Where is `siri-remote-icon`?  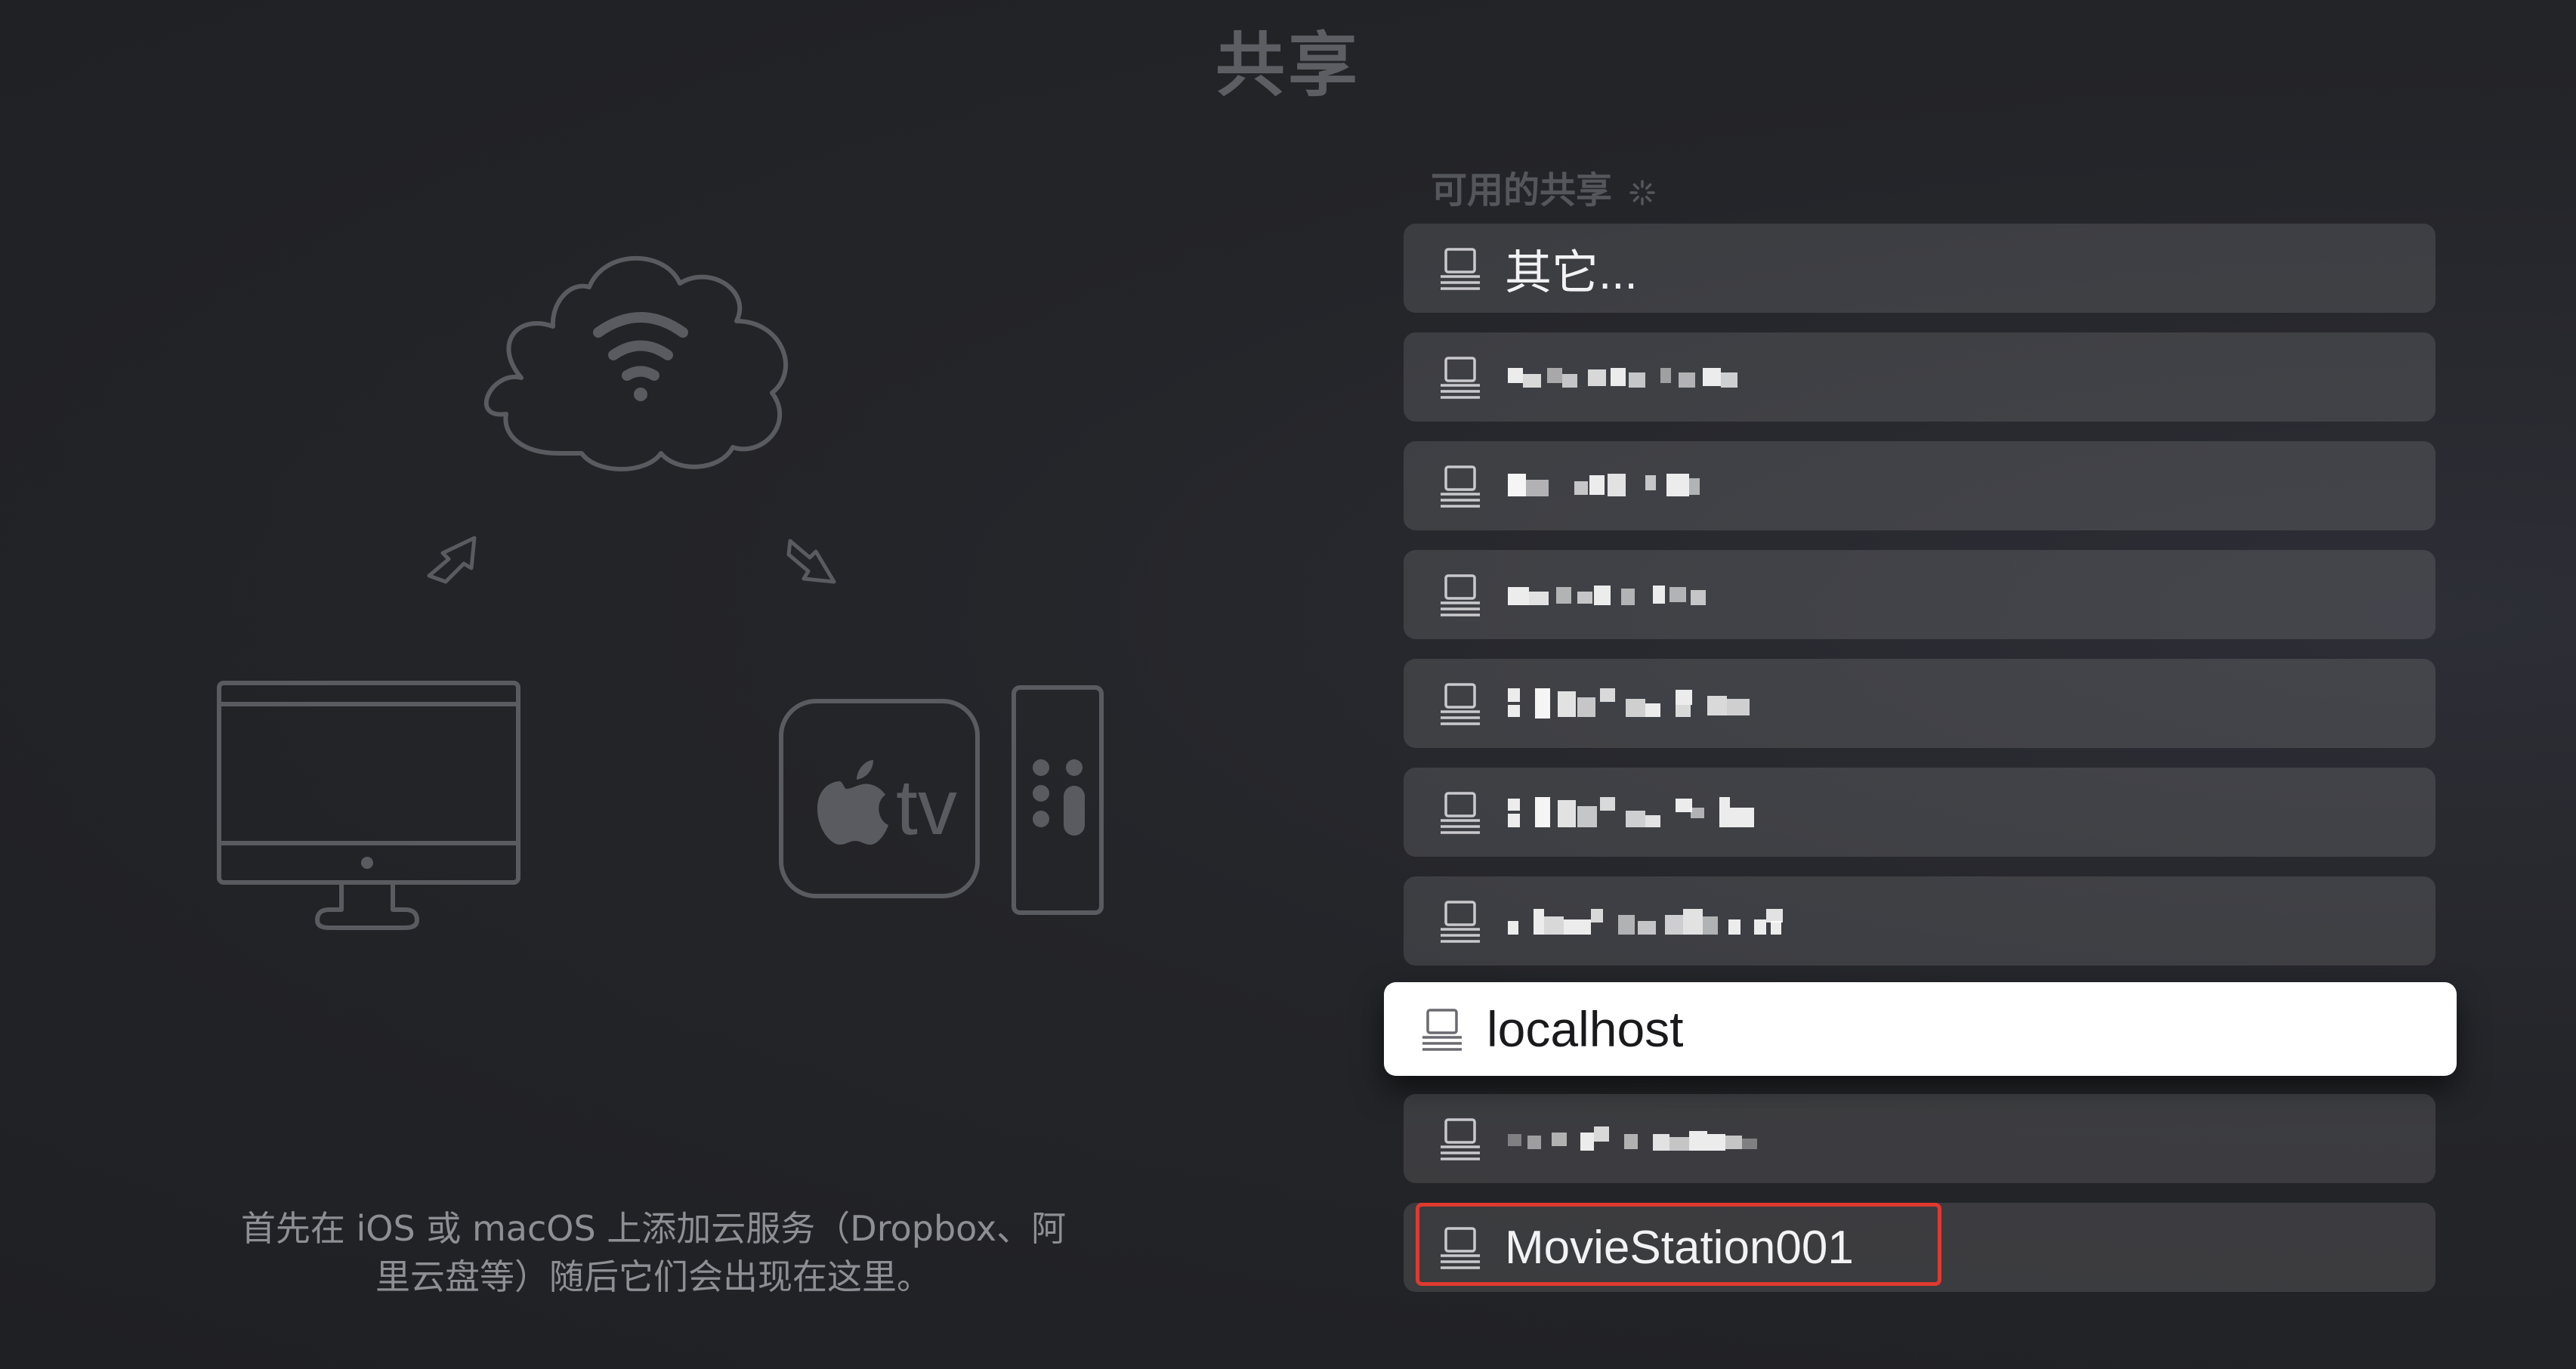 siri-remote-icon is located at coordinates (1058, 800).